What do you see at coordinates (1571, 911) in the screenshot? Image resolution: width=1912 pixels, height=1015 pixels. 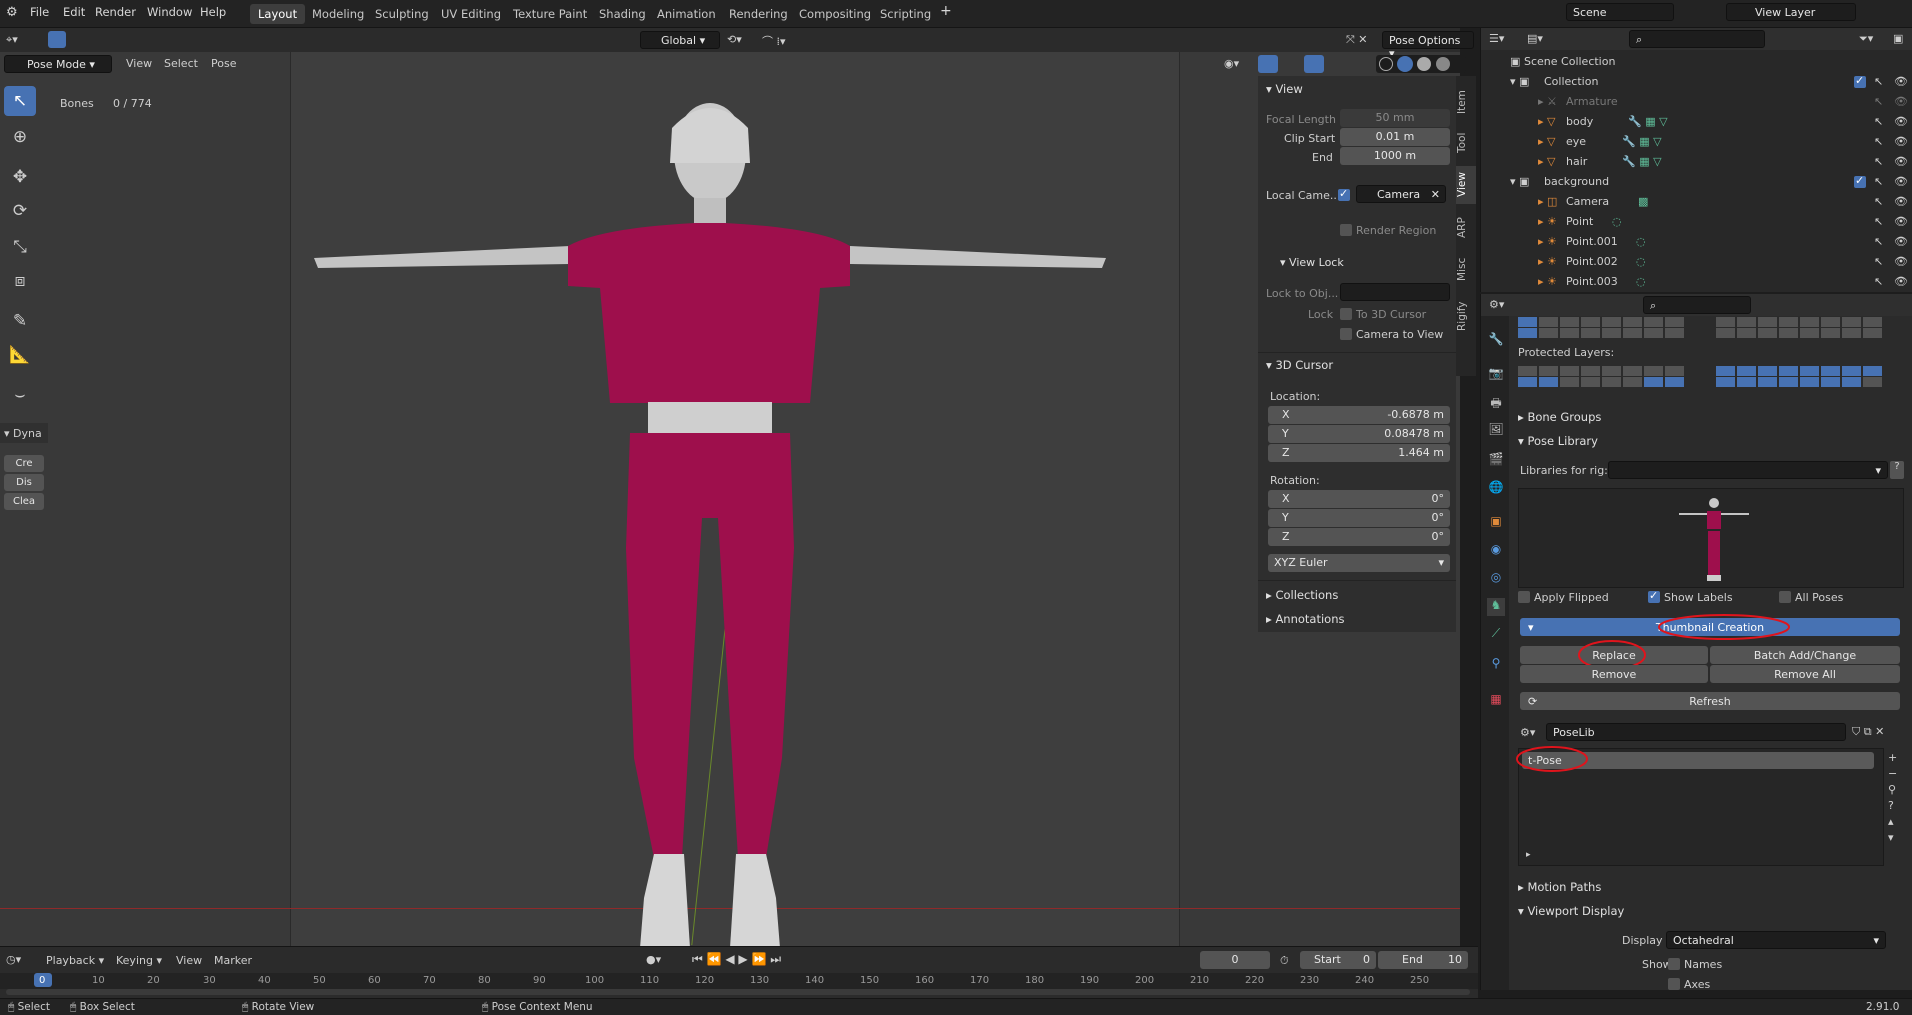 I see `viewport-display-panel-header: ▾ Viewport Display` at bounding box center [1571, 911].